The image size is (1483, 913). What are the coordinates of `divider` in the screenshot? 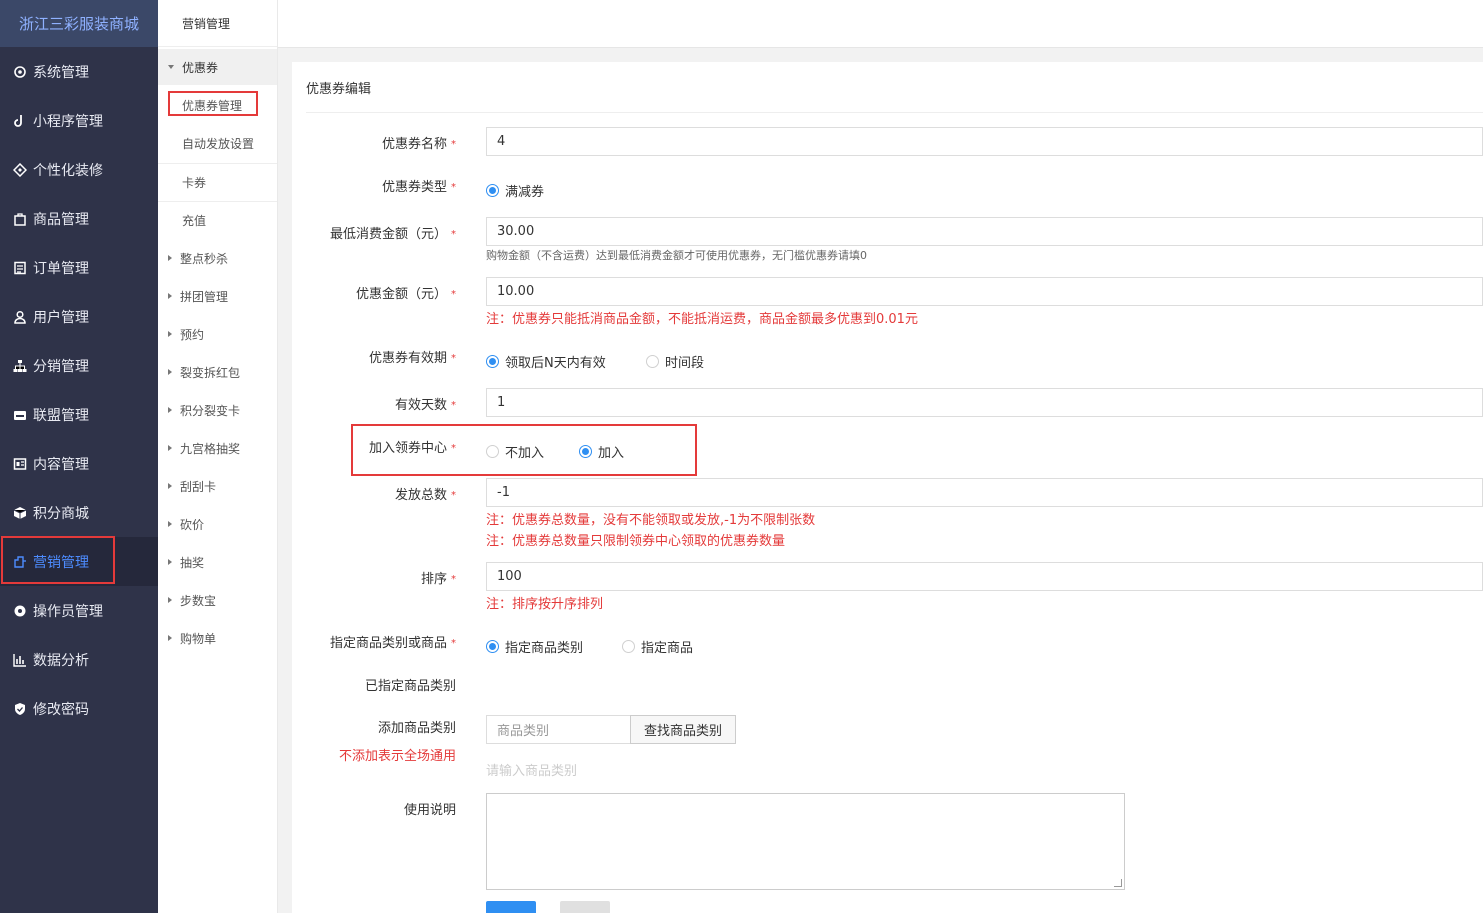 It's located at (894, 112).